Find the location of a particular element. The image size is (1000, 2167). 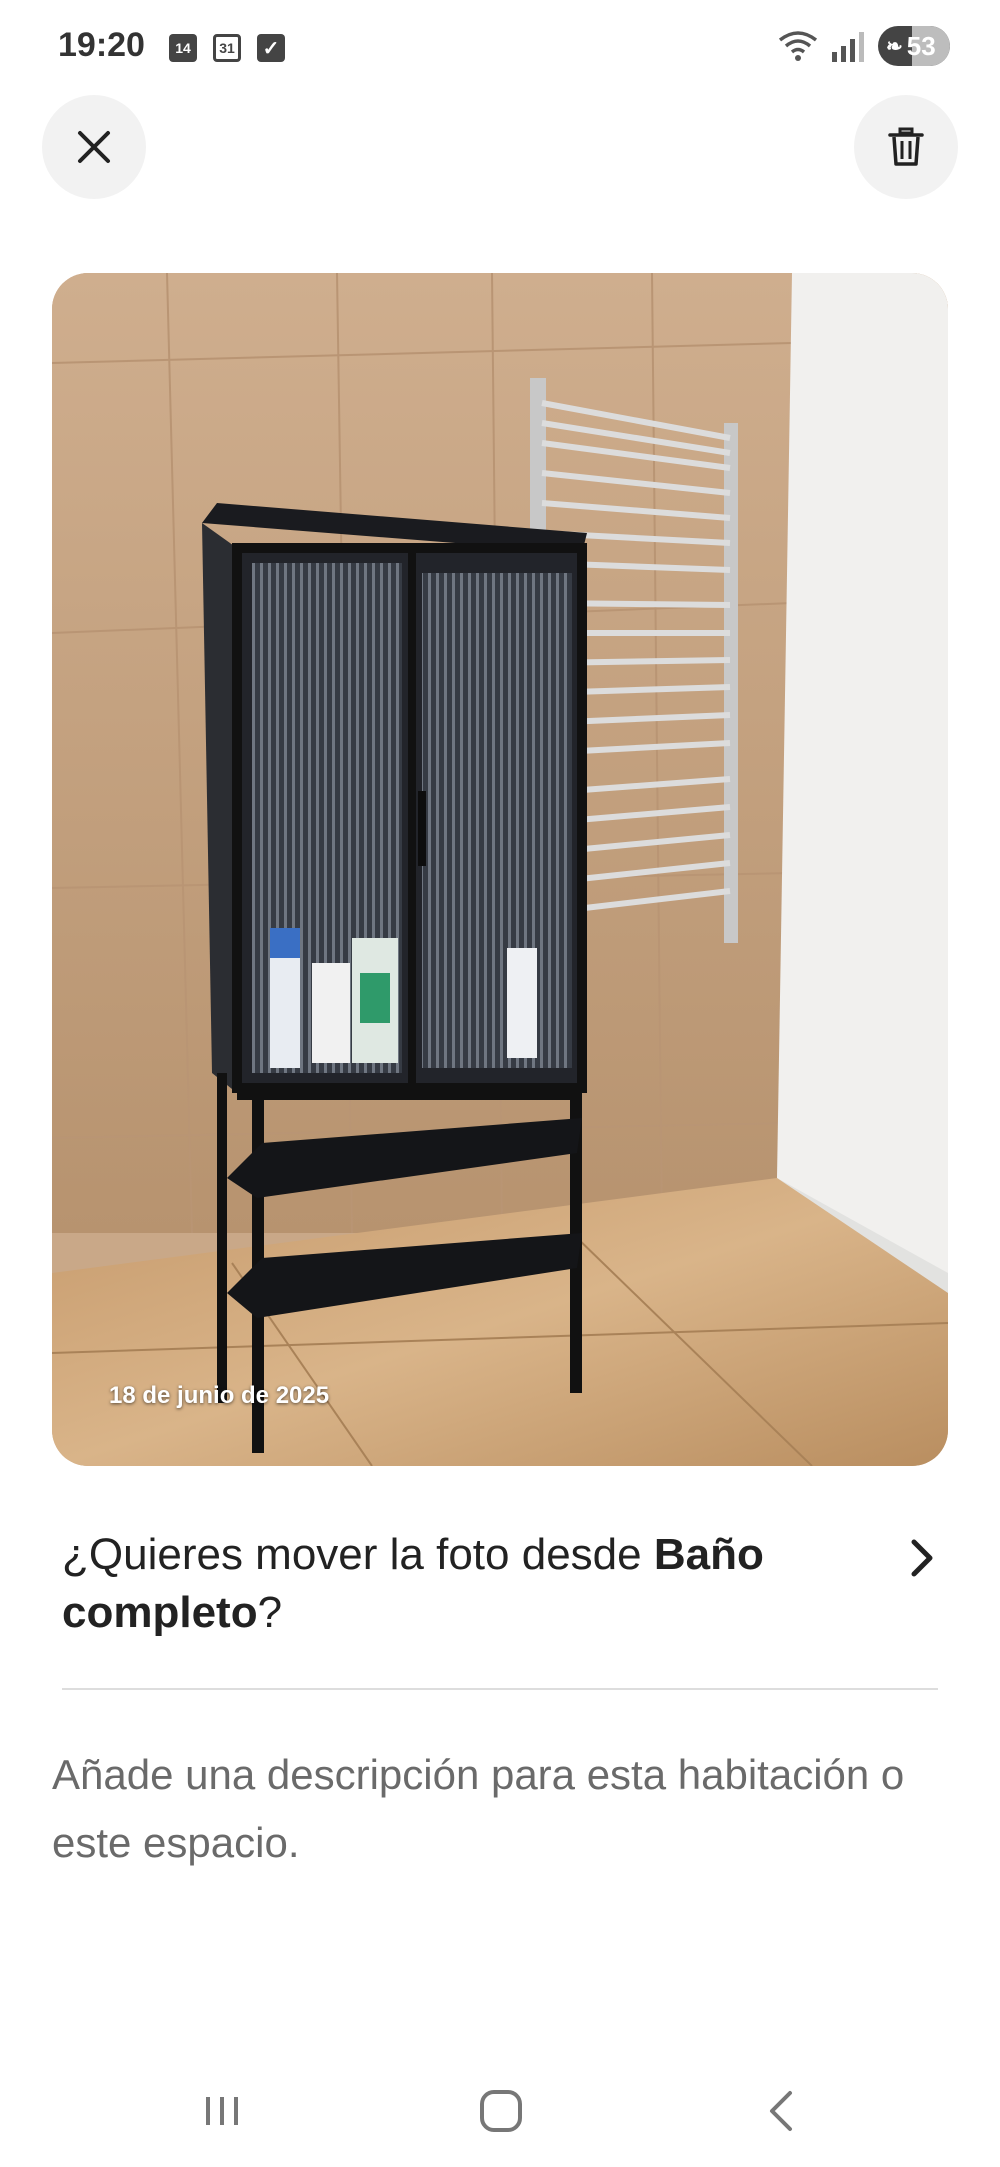

home-icon is located at coordinates (501, 2111).